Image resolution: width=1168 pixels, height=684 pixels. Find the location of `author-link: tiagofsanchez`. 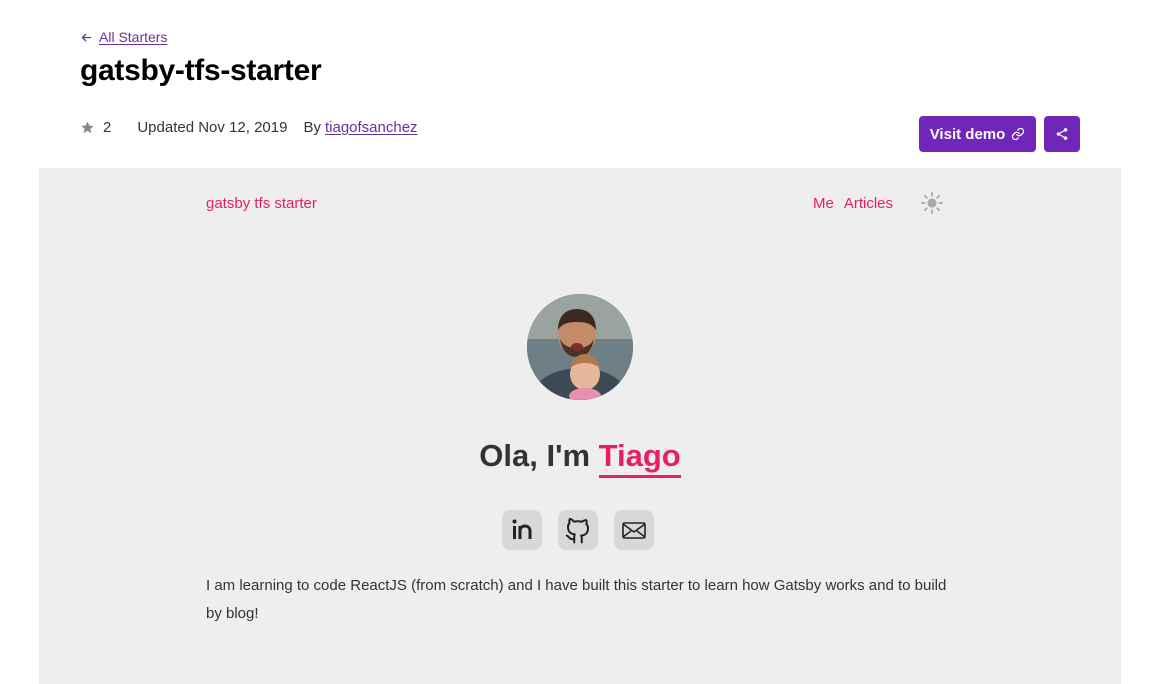

author-link: tiagofsanchez is located at coordinates (371, 127).